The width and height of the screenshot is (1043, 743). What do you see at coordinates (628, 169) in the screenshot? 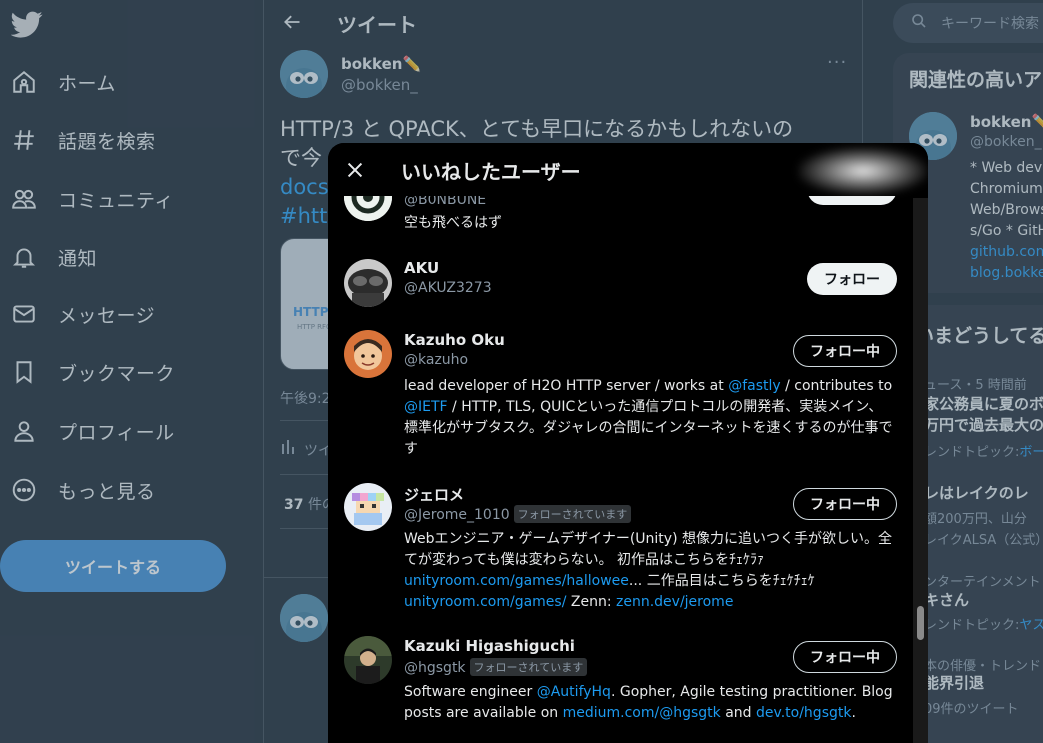
I see `modal-header: いいねしたユーザー` at bounding box center [628, 169].